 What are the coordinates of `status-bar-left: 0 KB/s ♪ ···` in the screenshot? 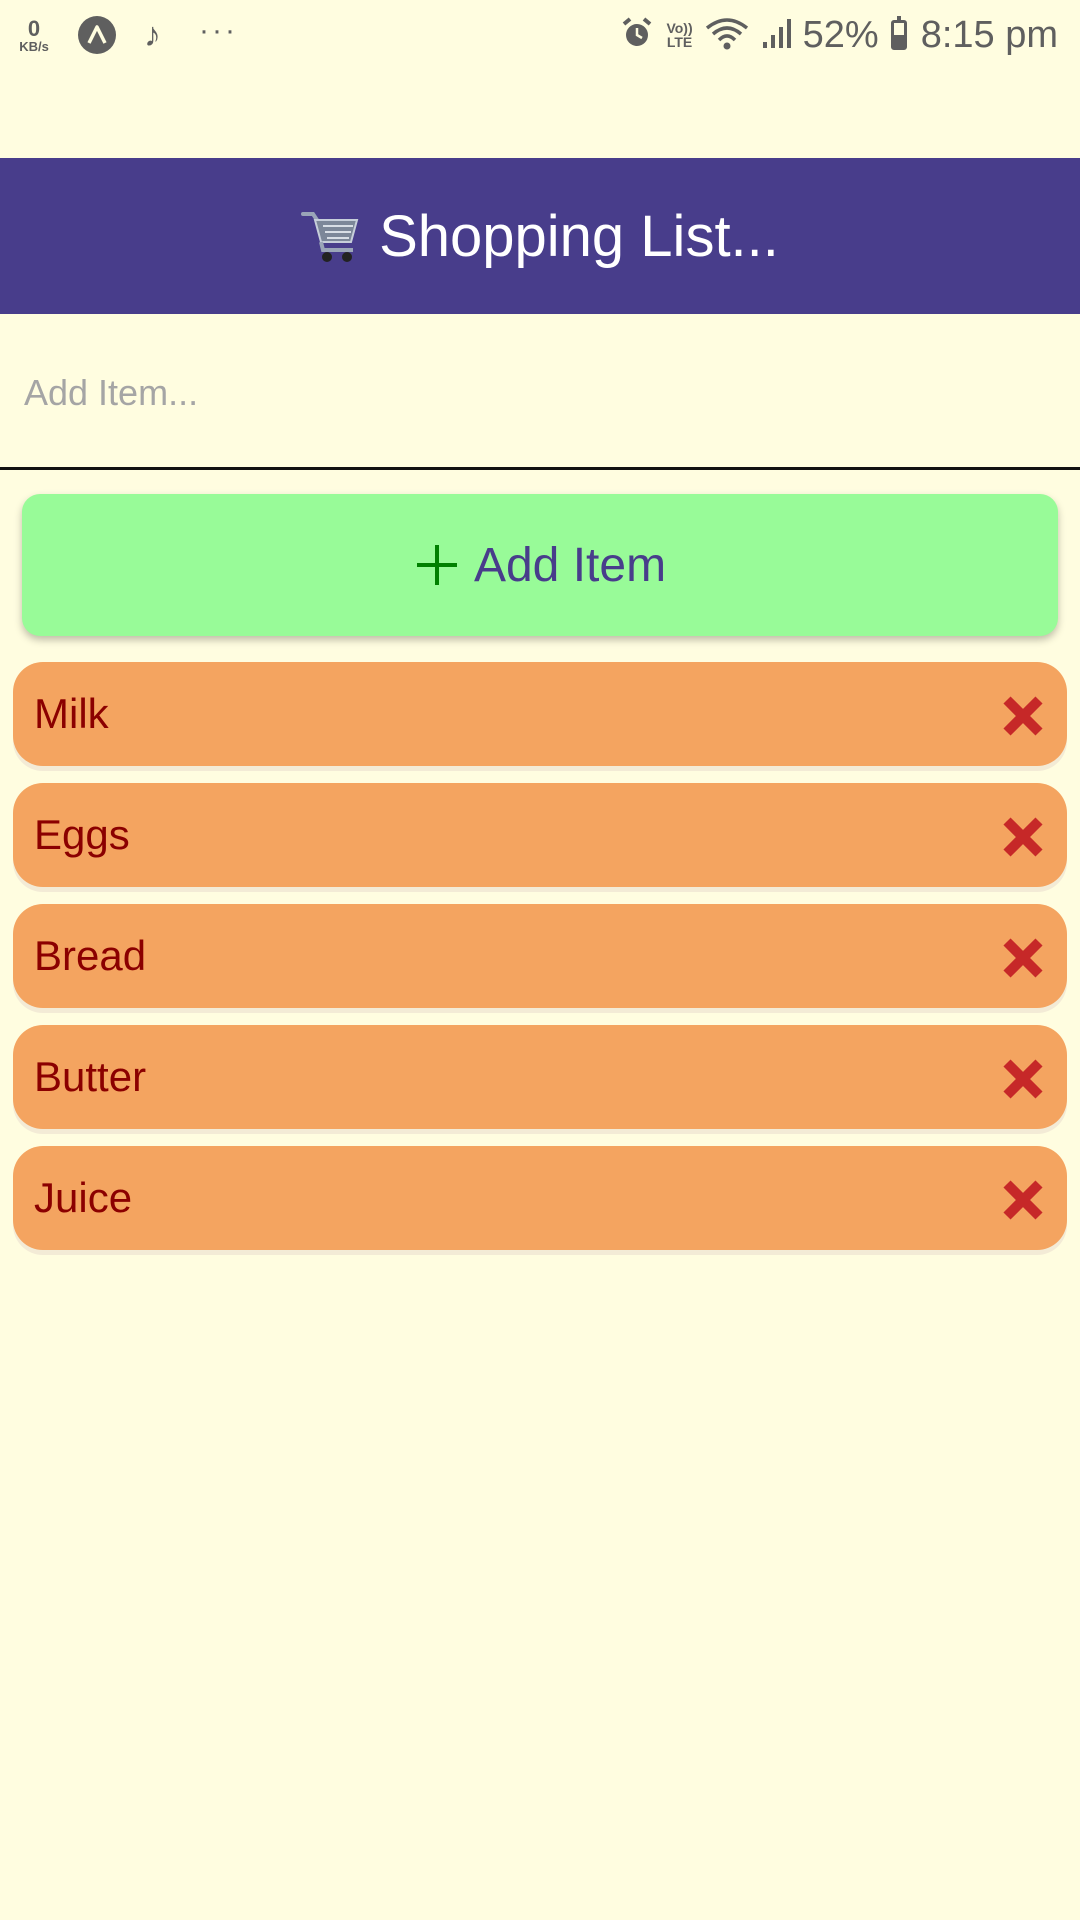 It's located at (126, 35).